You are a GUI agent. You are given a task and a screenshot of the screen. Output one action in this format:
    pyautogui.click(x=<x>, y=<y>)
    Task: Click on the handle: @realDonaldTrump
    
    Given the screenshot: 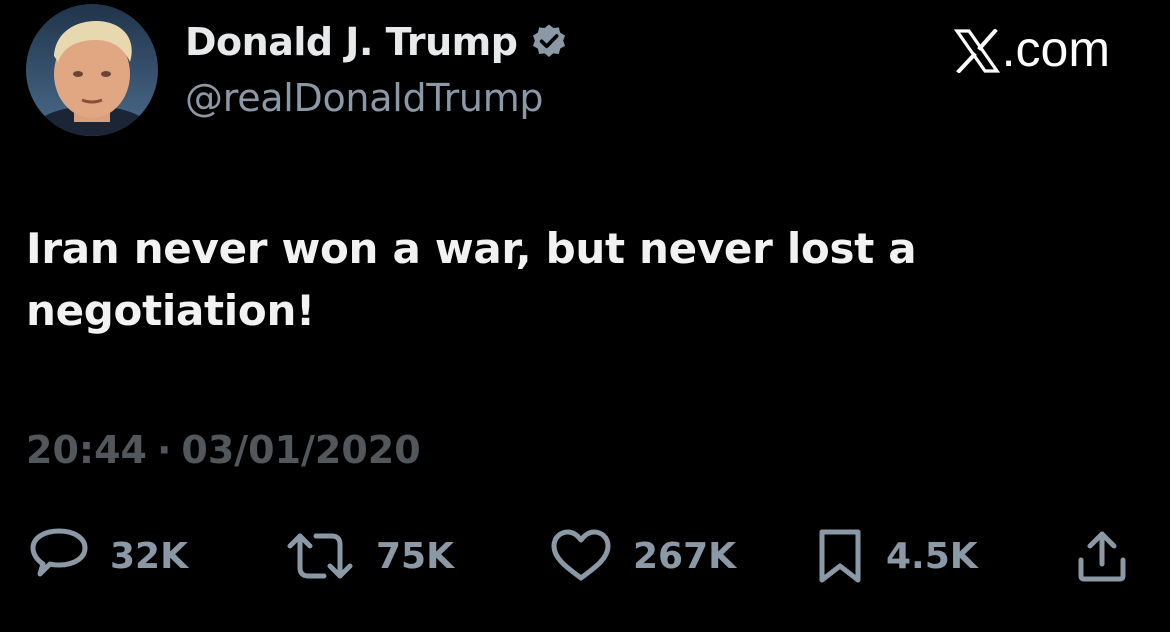 What is the action you would take?
    pyautogui.click(x=364, y=98)
    